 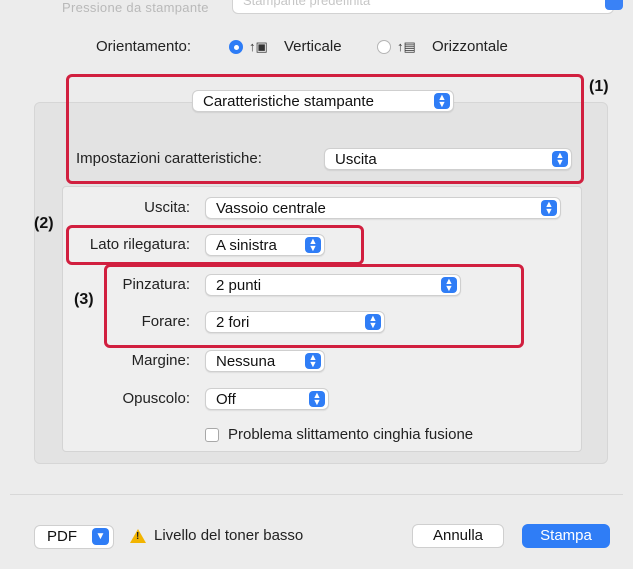 I want to click on callout-number-1: (1), so click(x=599, y=86).